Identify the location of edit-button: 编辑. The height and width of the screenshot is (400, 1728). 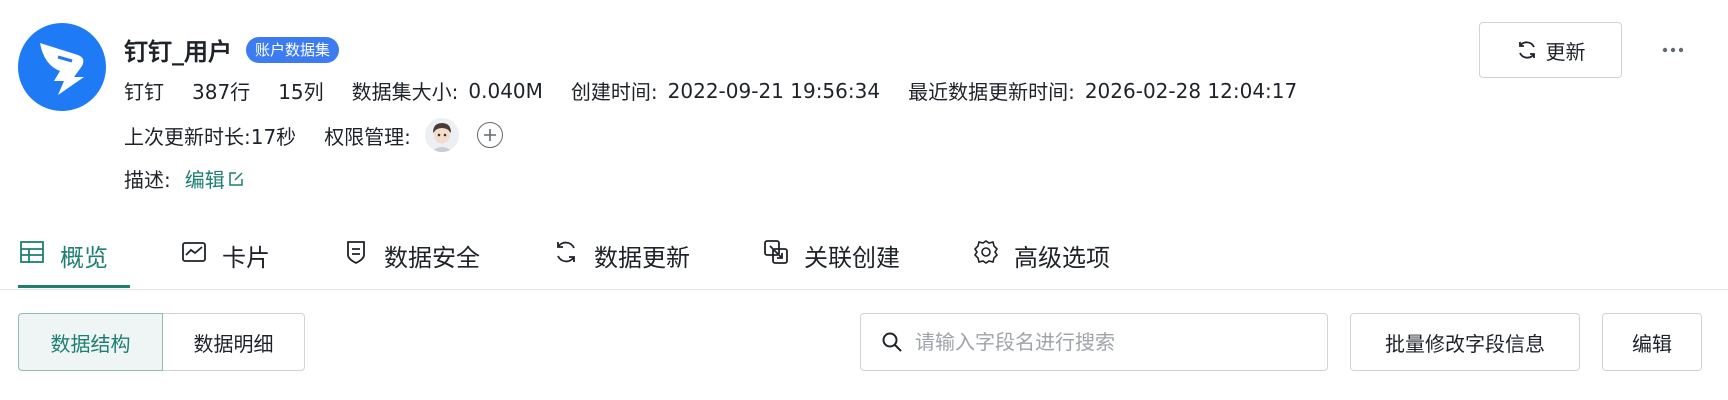
(1652, 342).